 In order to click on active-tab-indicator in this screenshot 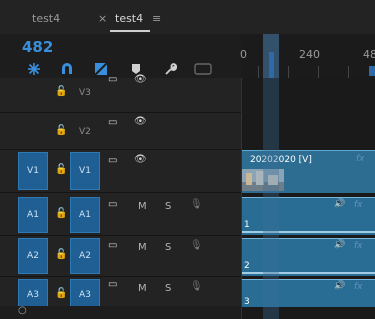, I will do `click(130, 31)`.